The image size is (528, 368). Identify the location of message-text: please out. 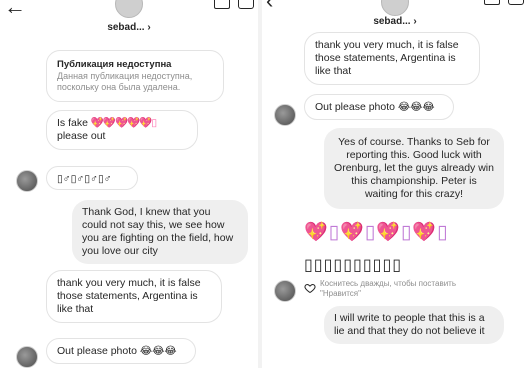
(81, 136).